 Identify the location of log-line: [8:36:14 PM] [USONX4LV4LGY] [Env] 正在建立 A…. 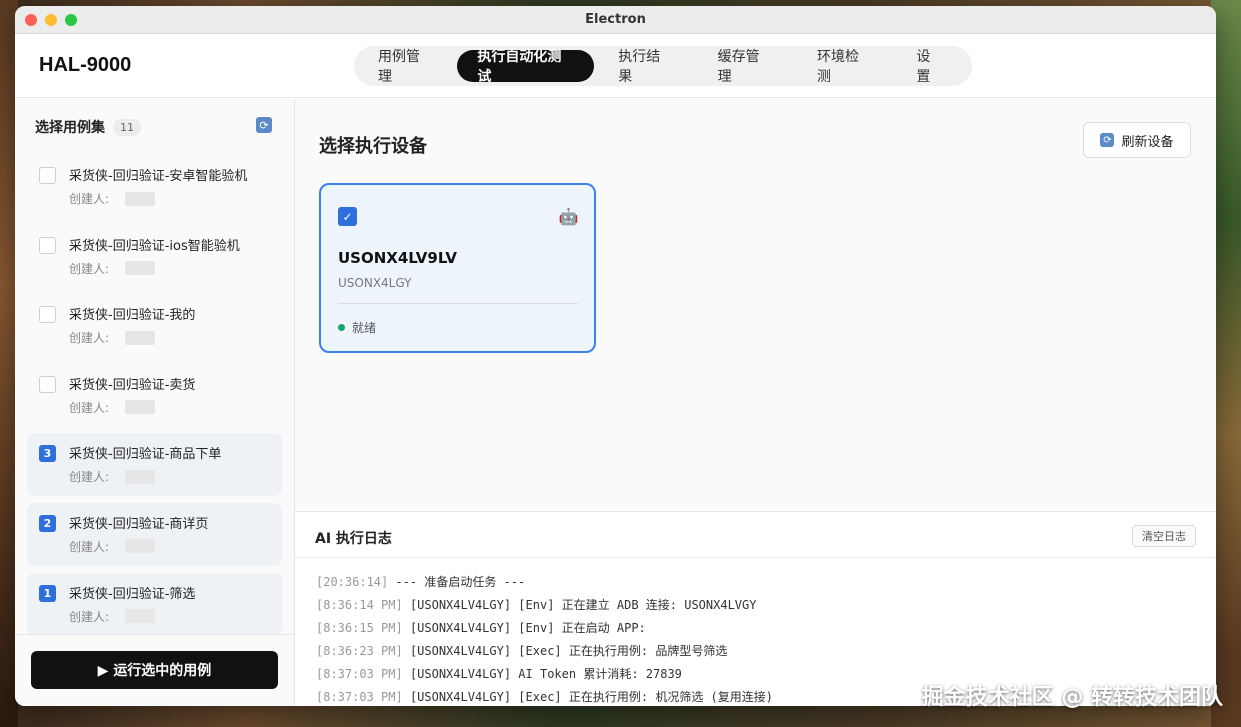
(536, 605).